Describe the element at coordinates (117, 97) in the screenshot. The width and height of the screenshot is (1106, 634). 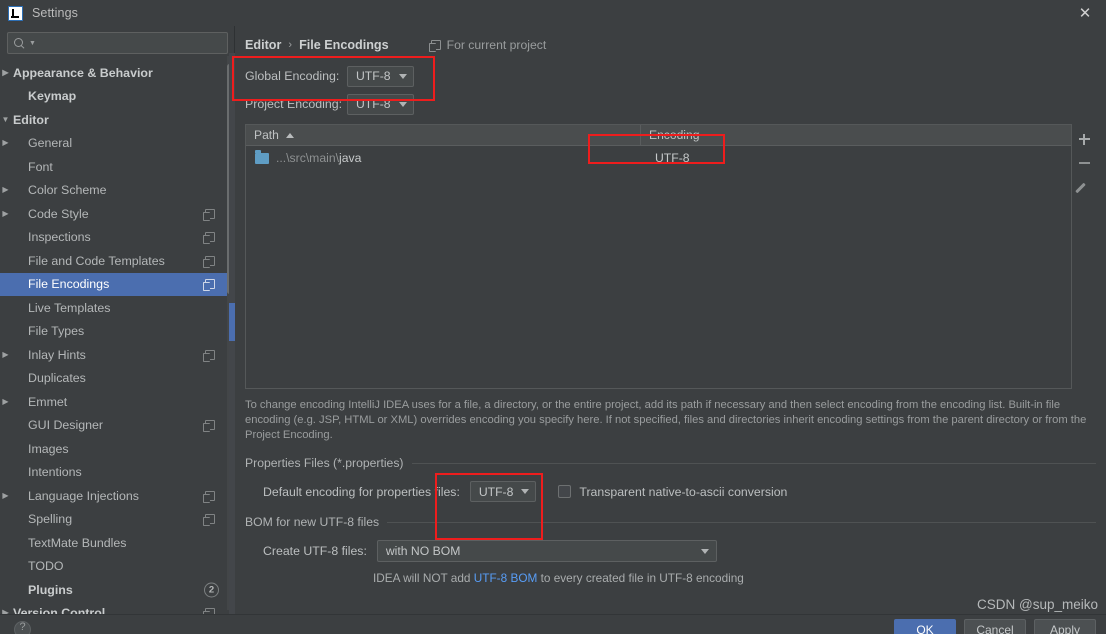
I see `sidebar-item-keymap: Keymap` at that location.